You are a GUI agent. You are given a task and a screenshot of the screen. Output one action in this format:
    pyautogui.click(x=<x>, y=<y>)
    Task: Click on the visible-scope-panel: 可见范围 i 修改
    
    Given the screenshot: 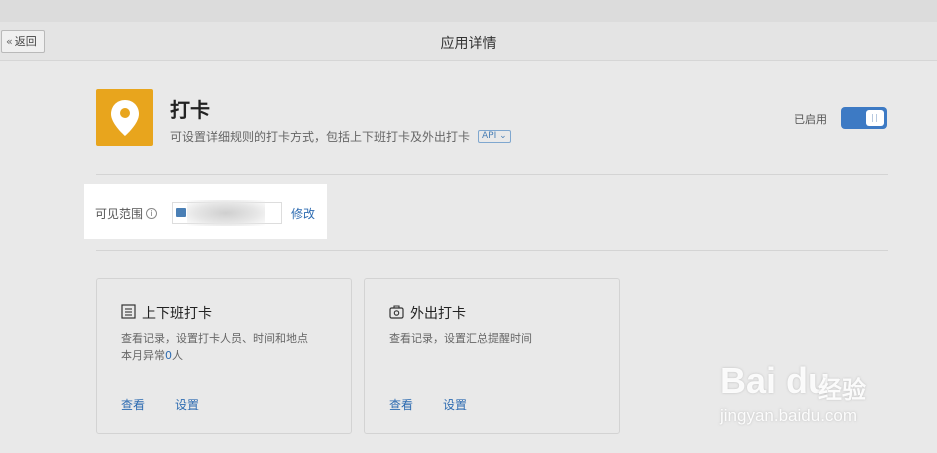 What is the action you would take?
    pyautogui.click(x=205, y=211)
    